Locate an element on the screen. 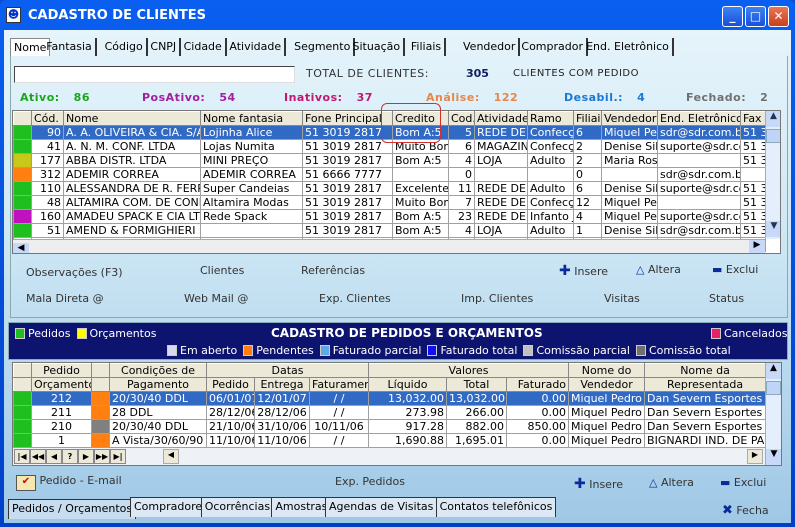 Image resolution: width=795 pixels, height=527 pixels. tab-c-digo: Código is located at coordinates (125, 47).